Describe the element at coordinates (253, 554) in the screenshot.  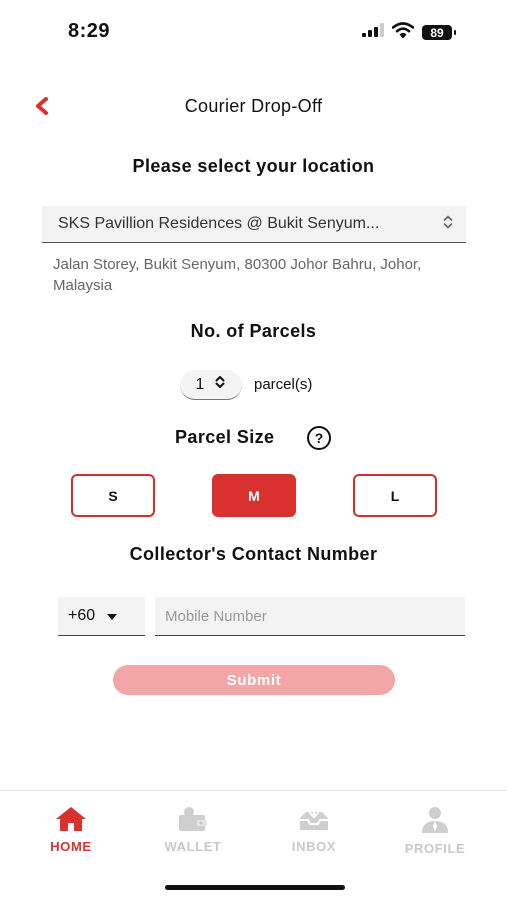
I see `contact-heading: Collector's Contact Number` at that location.